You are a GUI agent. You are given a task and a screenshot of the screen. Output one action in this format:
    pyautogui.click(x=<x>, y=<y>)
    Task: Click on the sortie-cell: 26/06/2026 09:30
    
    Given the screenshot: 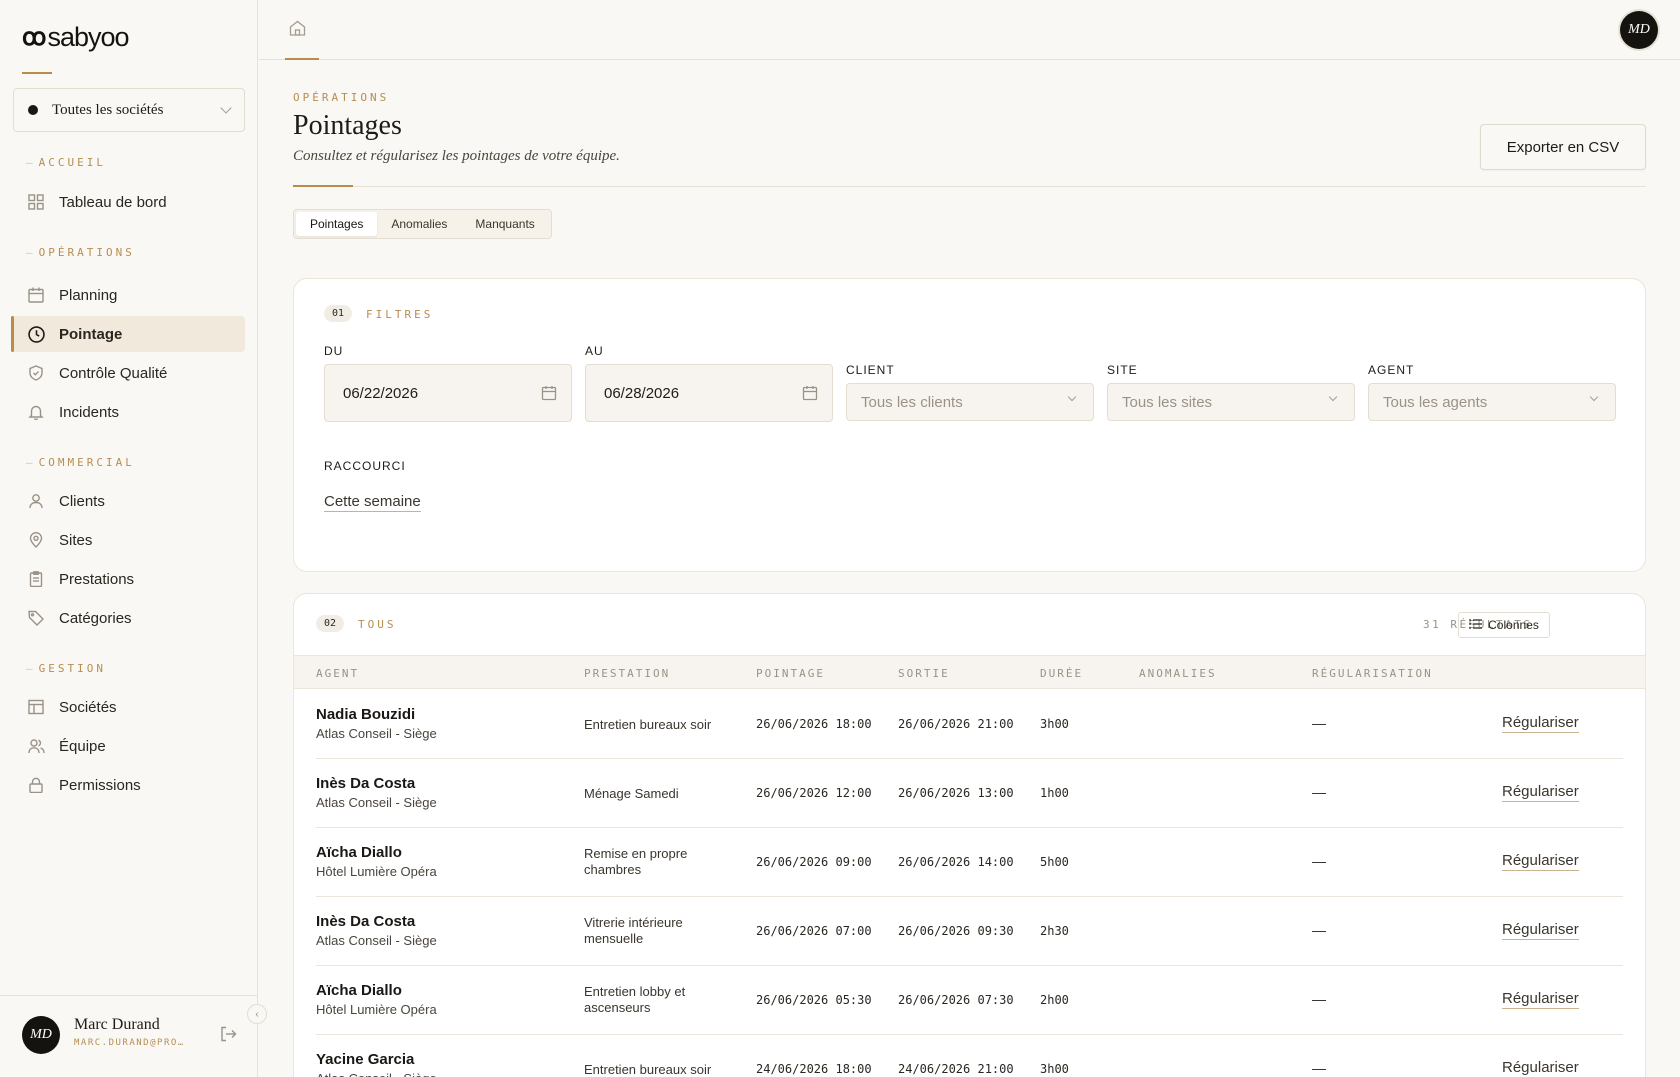 What is the action you would take?
    pyautogui.click(x=956, y=931)
    